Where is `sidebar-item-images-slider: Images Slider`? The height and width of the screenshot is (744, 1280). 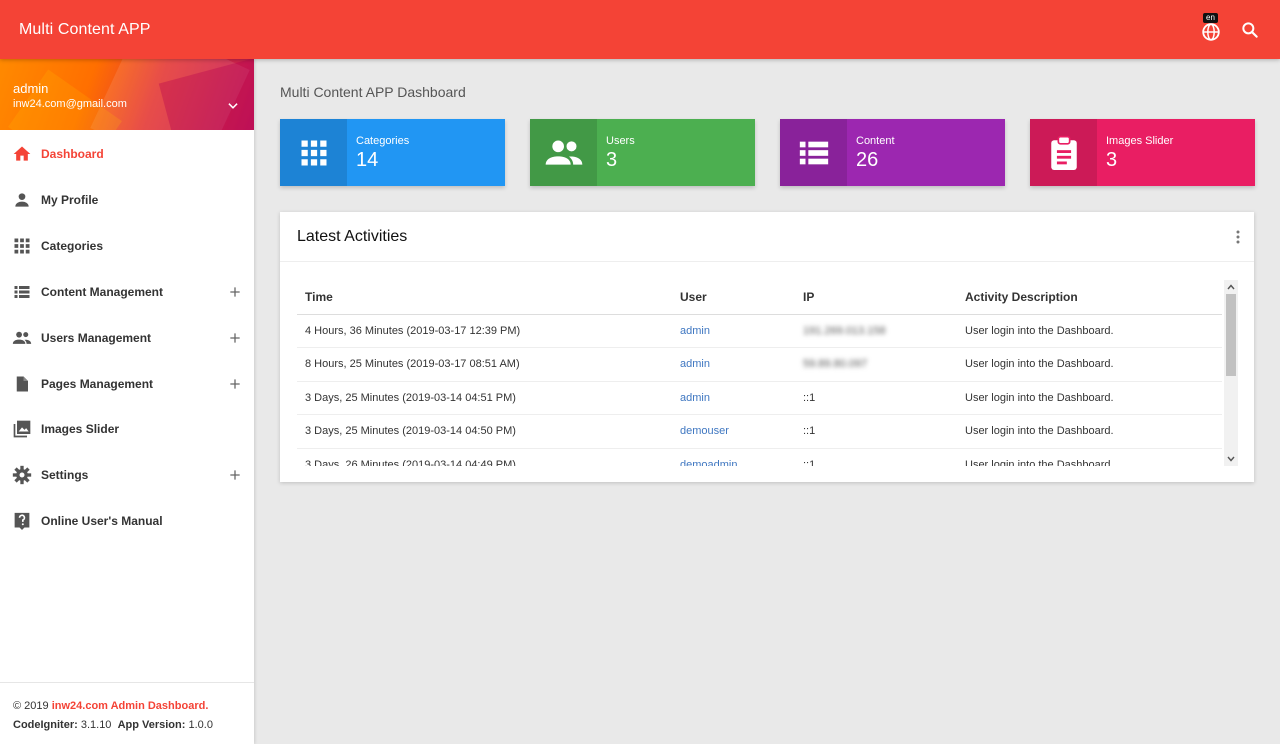 sidebar-item-images-slider: Images Slider is located at coordinates (127, 429).